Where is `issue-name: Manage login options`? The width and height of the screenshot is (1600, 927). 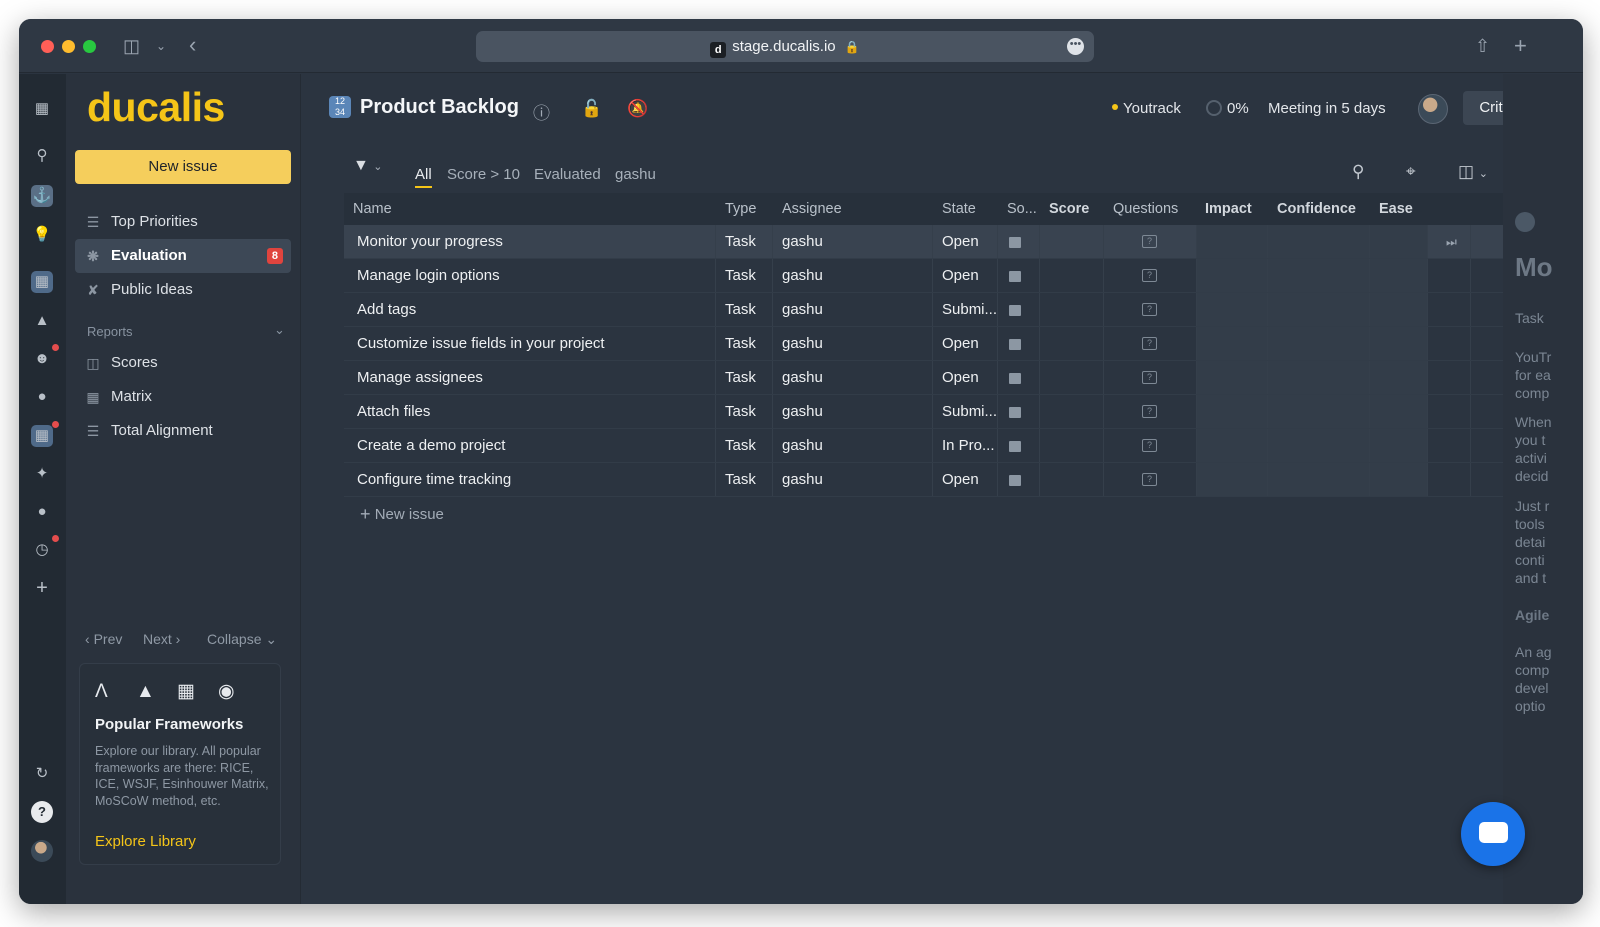
issue-name: Manage login options is located at coordinates (428, 276).